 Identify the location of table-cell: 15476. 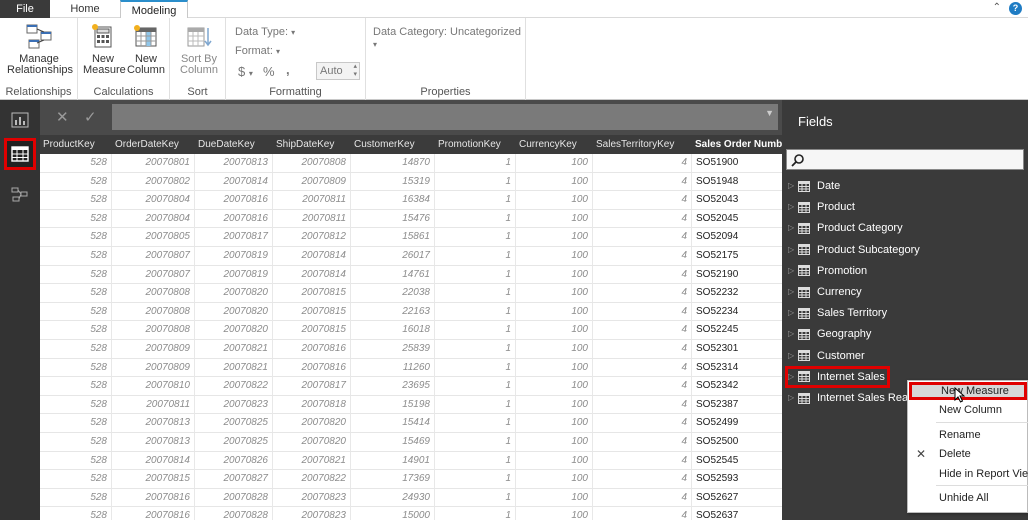
(393, 218).